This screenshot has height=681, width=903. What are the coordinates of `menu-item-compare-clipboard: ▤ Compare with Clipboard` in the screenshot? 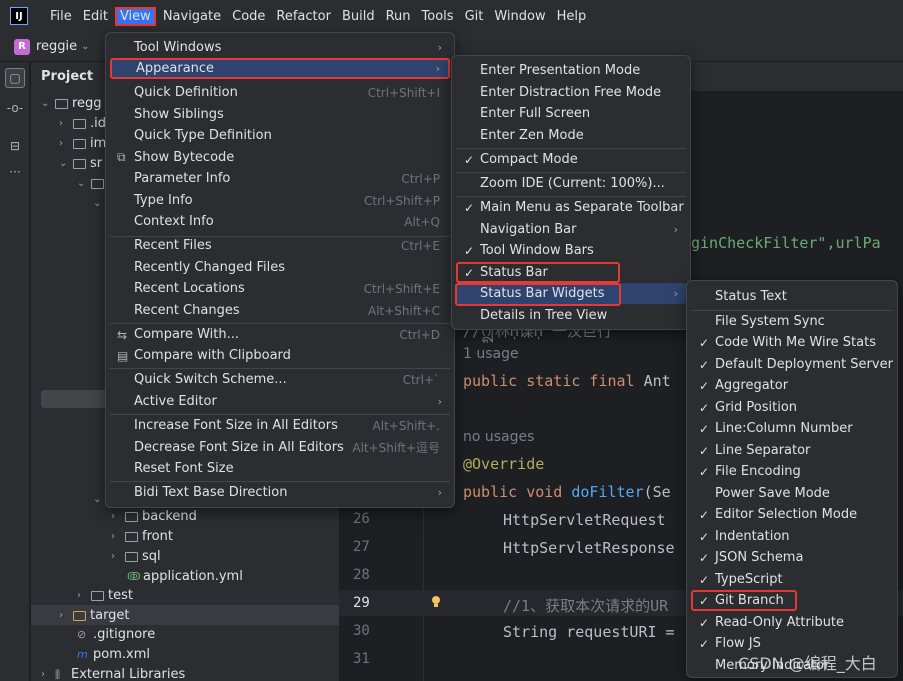 It's located at (280, 355).